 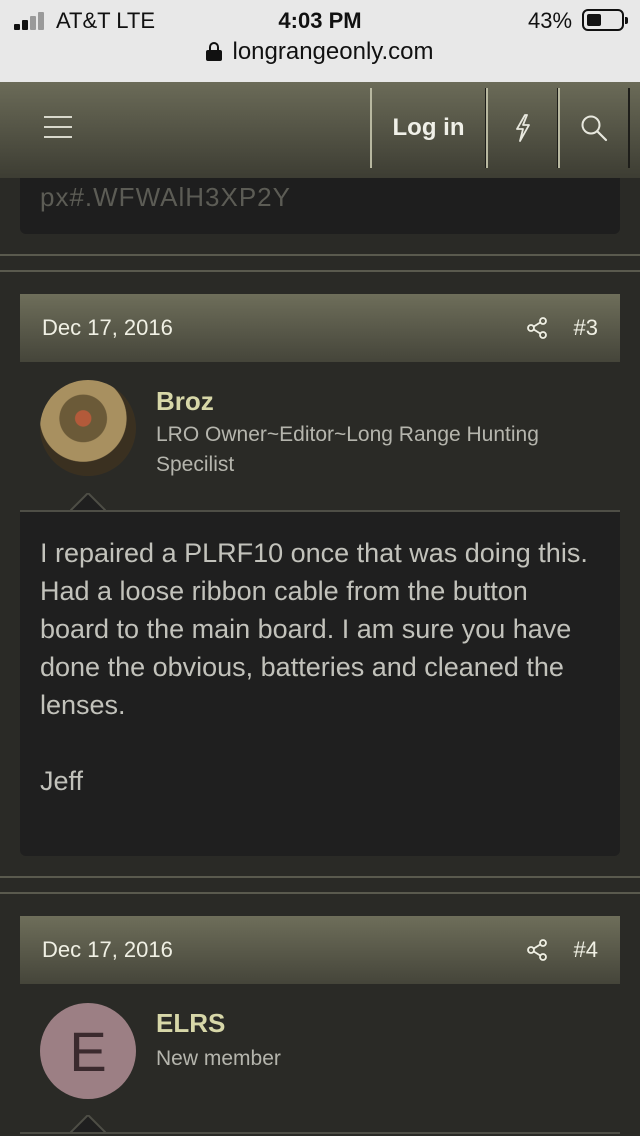 What do you see at coordinates (62, 781) in the screenshot?
I see `post-signature: Jeff` at bounding box center [62, 781].